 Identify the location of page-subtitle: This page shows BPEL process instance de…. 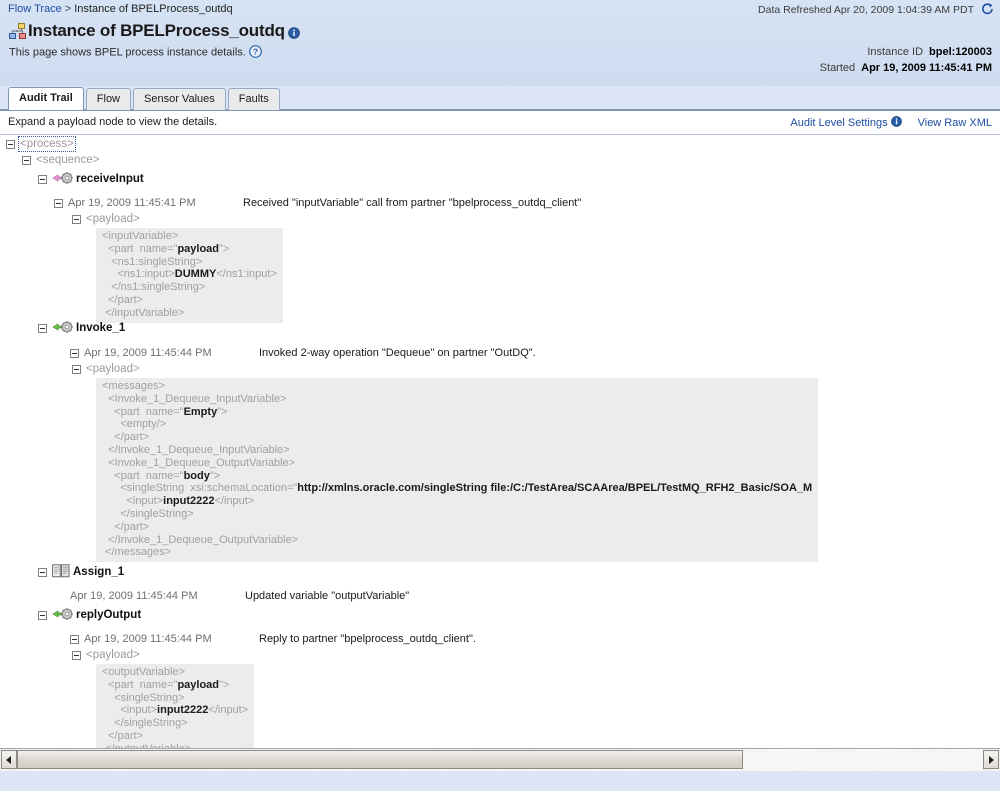
(135, 52).